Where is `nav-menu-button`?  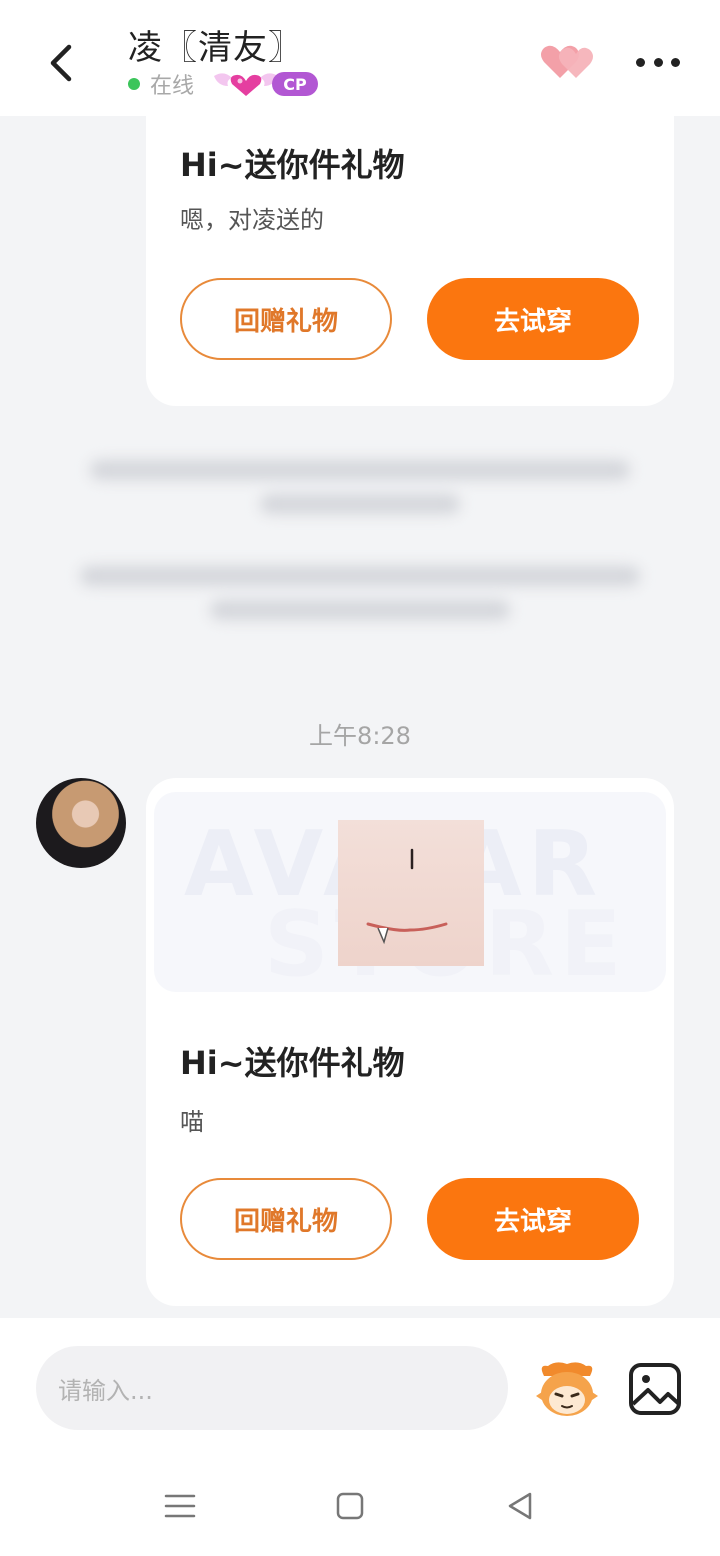 nav-menu-button is located at coordinates (180, 1506).